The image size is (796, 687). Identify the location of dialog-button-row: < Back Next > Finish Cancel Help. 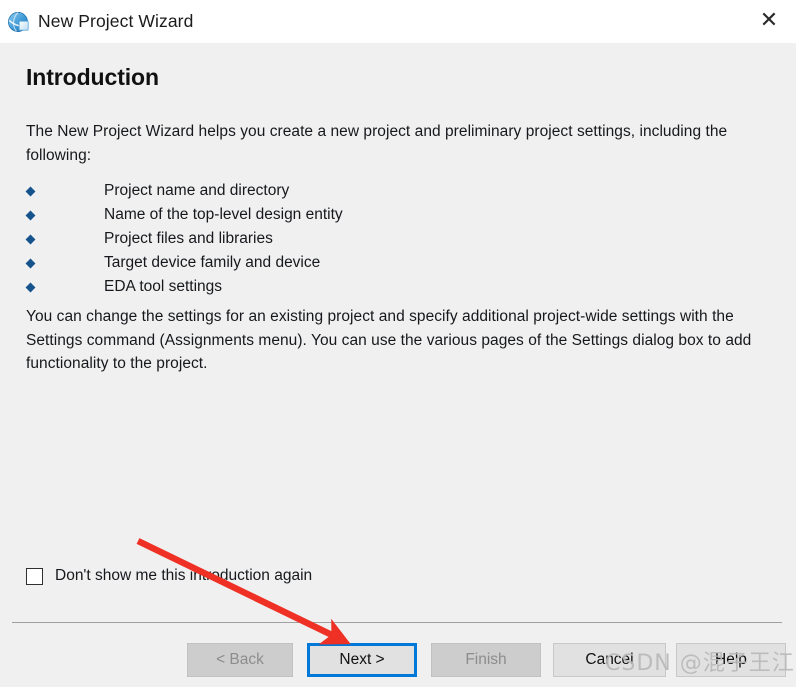
(487, 661).